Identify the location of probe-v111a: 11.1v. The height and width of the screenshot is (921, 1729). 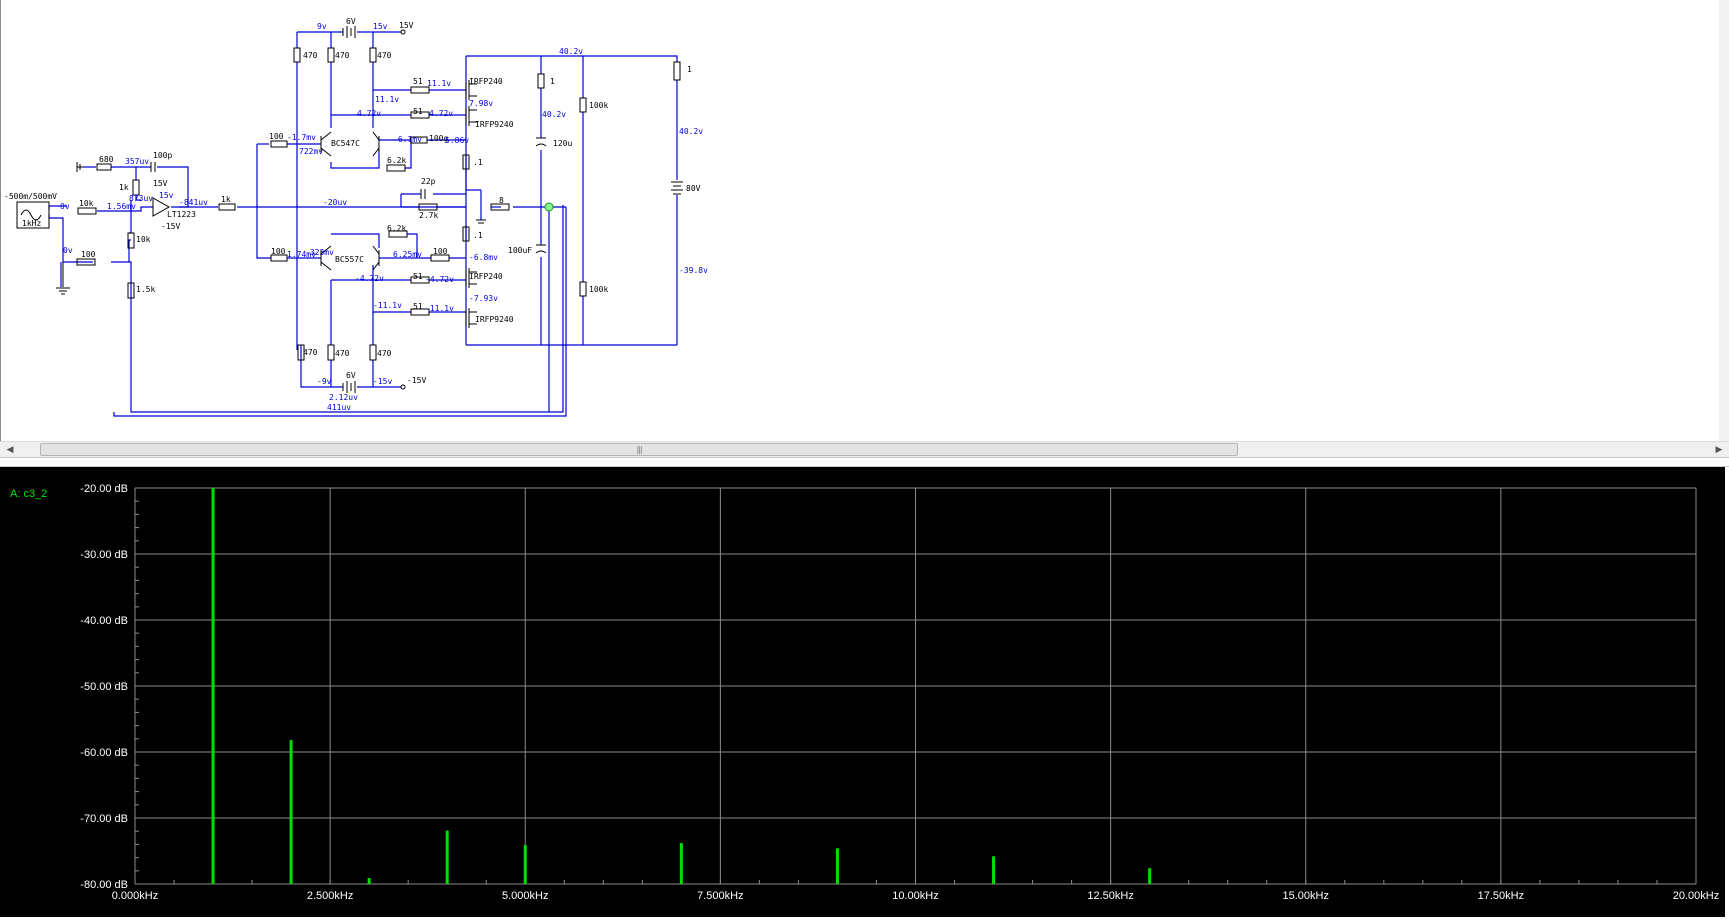
(387, 99).